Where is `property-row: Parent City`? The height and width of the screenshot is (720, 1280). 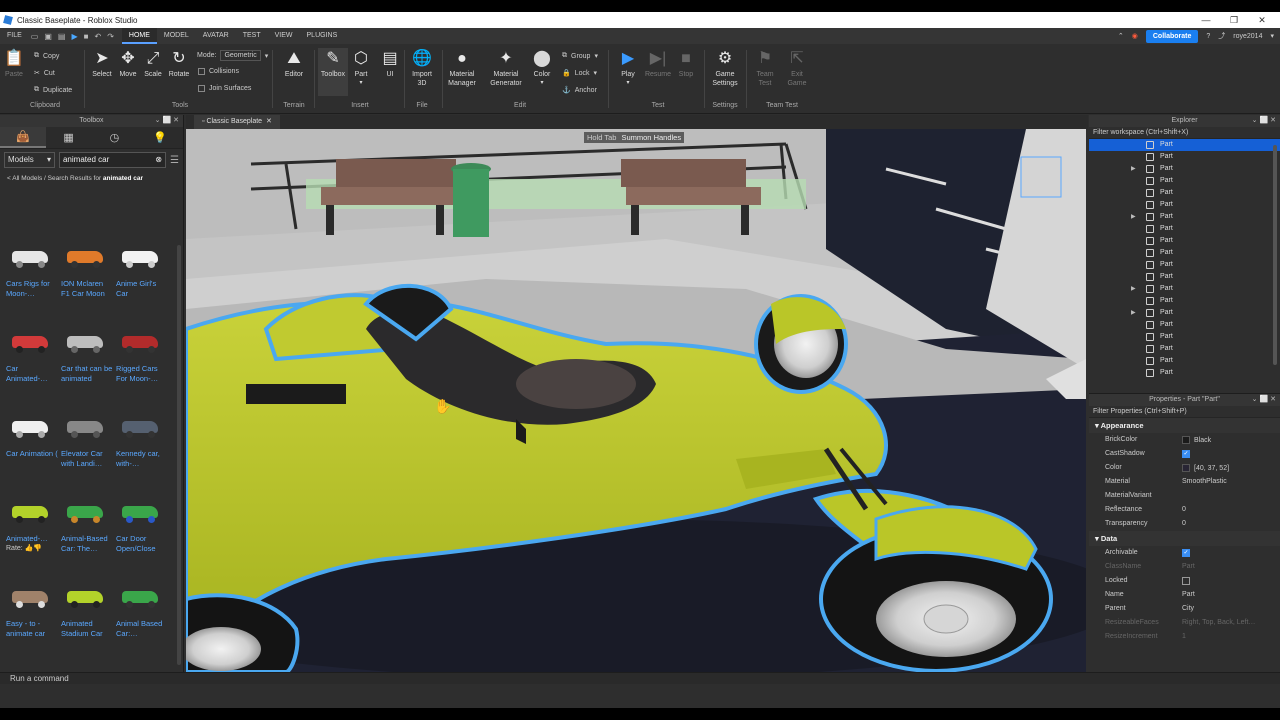
property-row: Parent City is located at coordinates (1184, 609).